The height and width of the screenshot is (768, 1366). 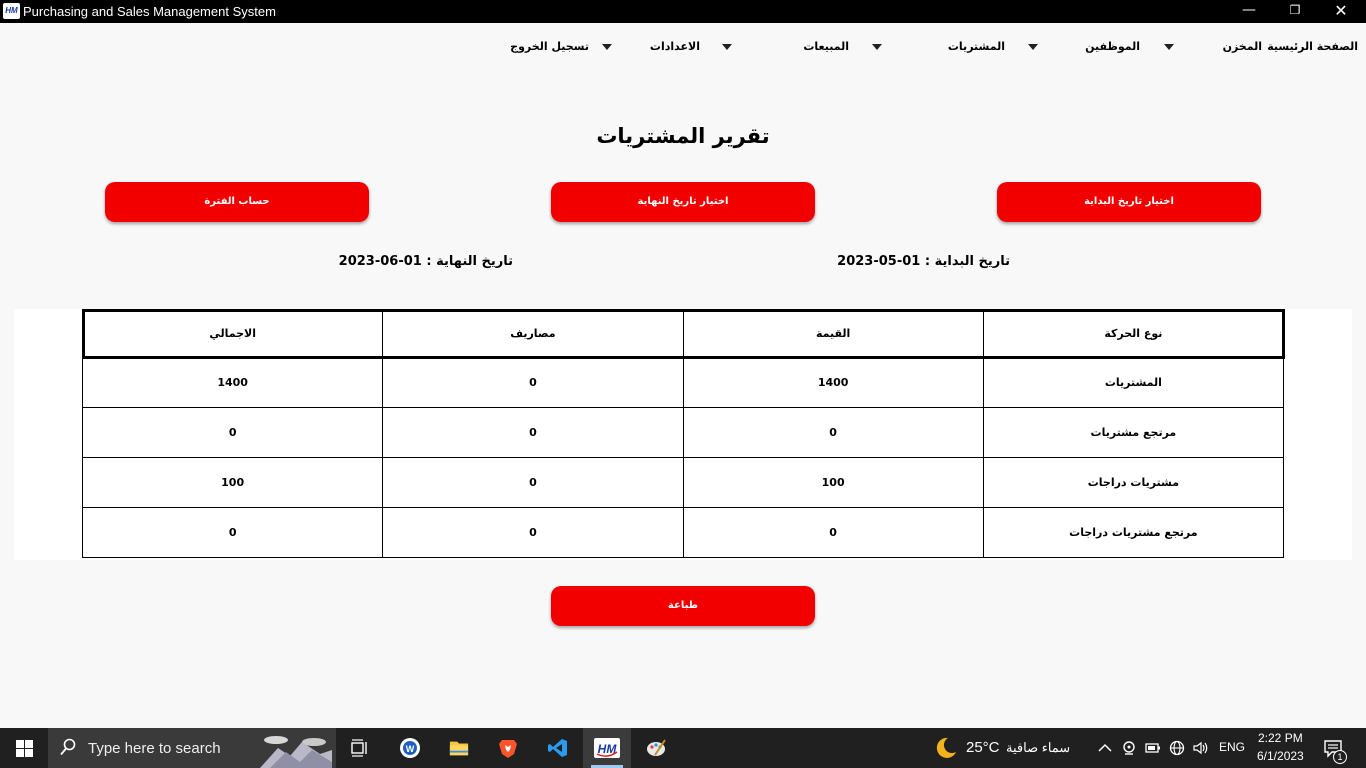 I want to click on clock-time: 2:22 PM, so click(x=1280, y=738).